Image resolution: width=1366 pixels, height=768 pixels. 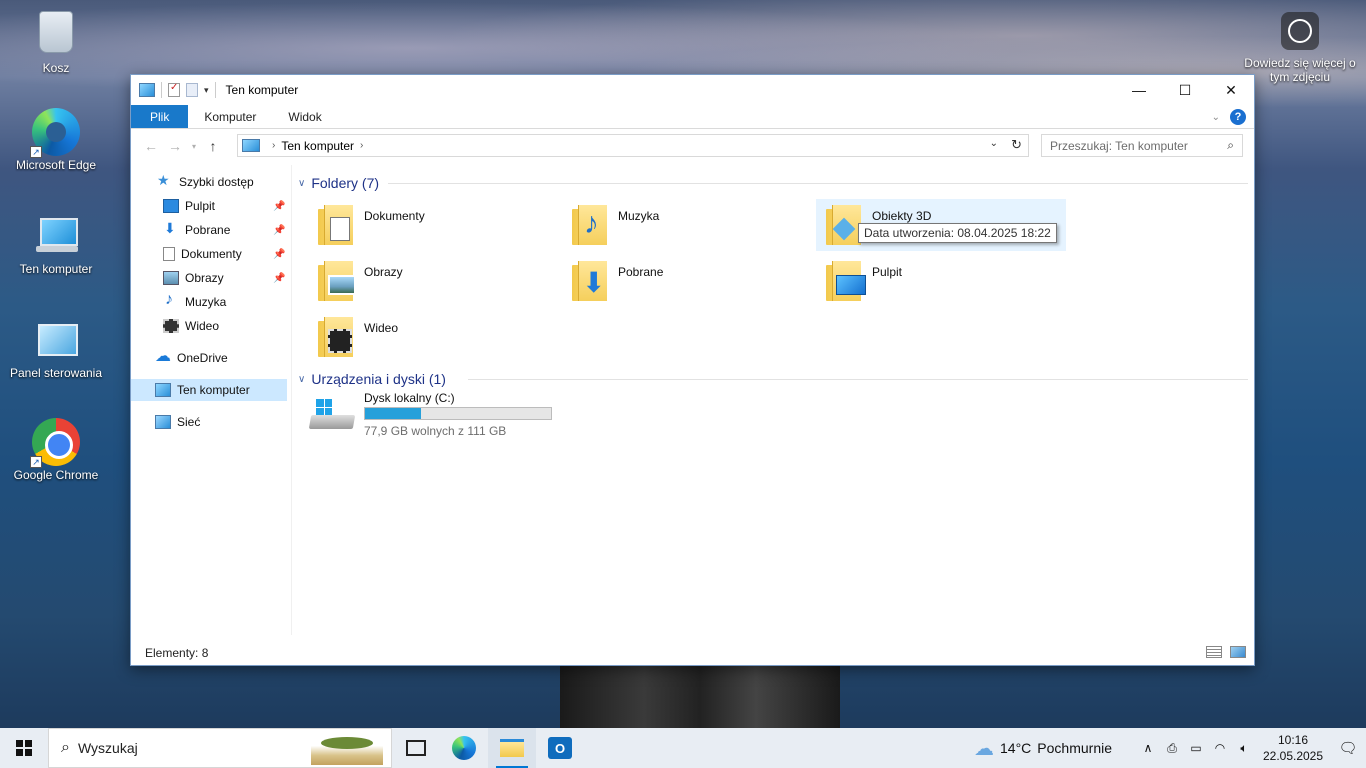 What do you see at coordinates (317, 146) in the screenshot?
I see `breadcrumb-this-pc: Ten komputer` at bounding box center [317, 146].